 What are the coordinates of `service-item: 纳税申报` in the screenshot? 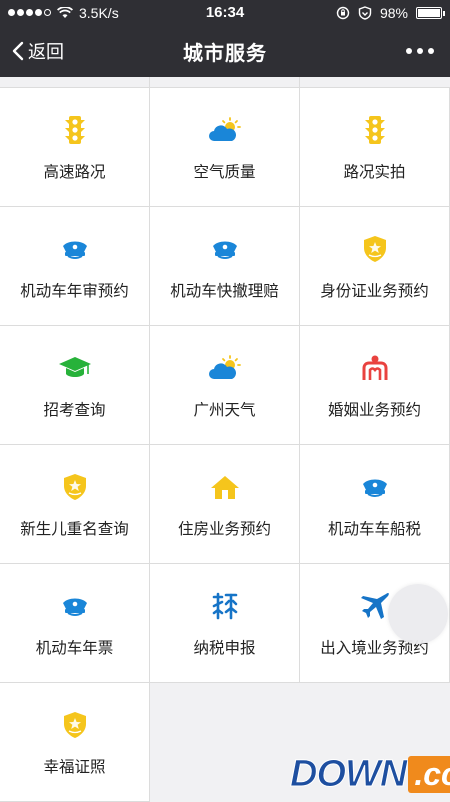 It's located at (225, 623).